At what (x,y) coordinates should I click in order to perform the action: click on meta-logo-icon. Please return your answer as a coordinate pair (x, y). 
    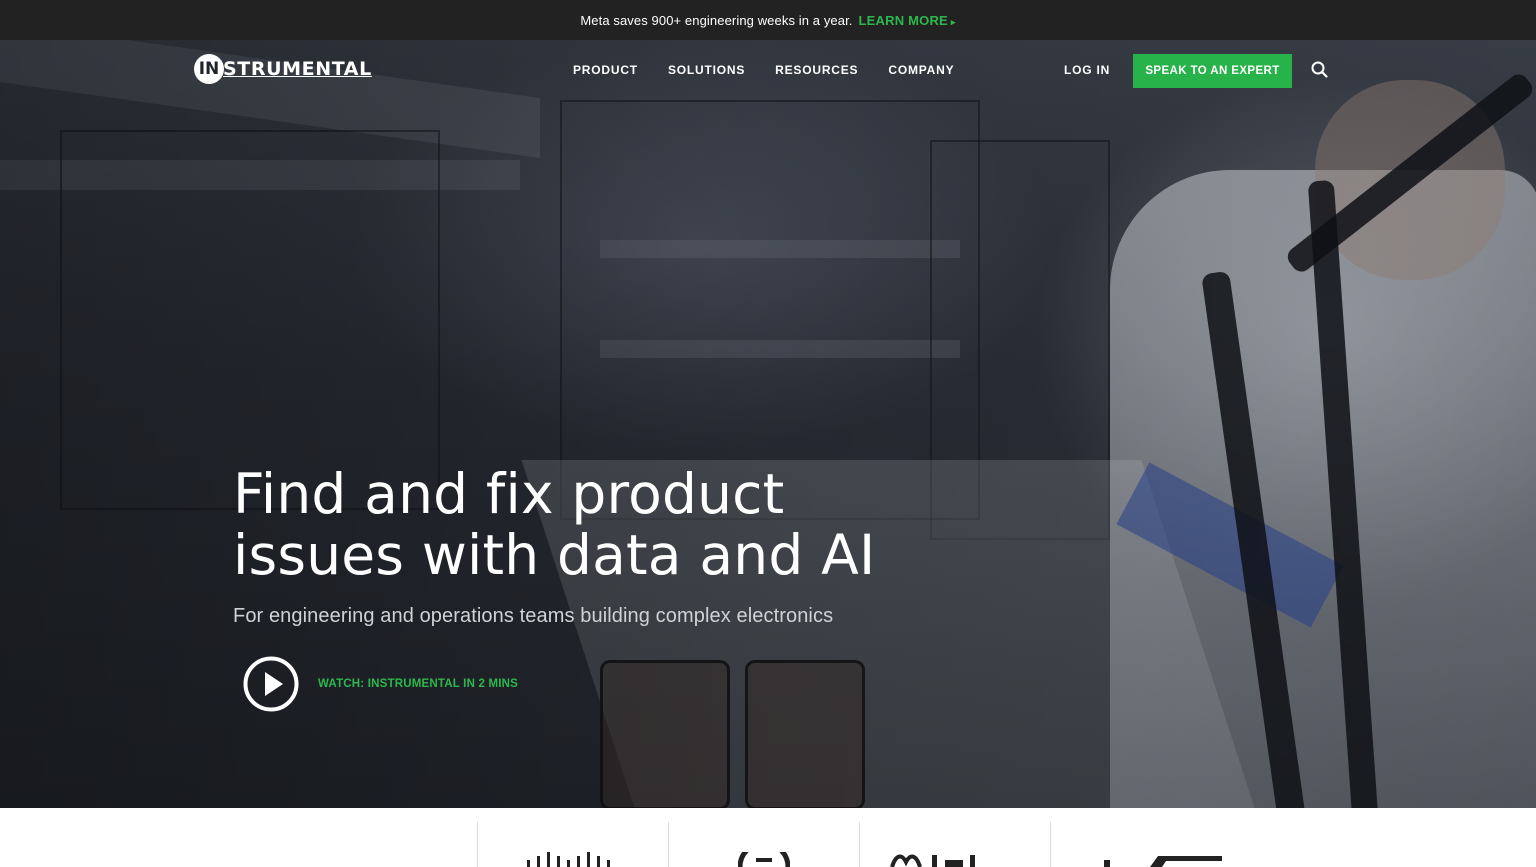
    Looking at the image, I should click on (945, 859).